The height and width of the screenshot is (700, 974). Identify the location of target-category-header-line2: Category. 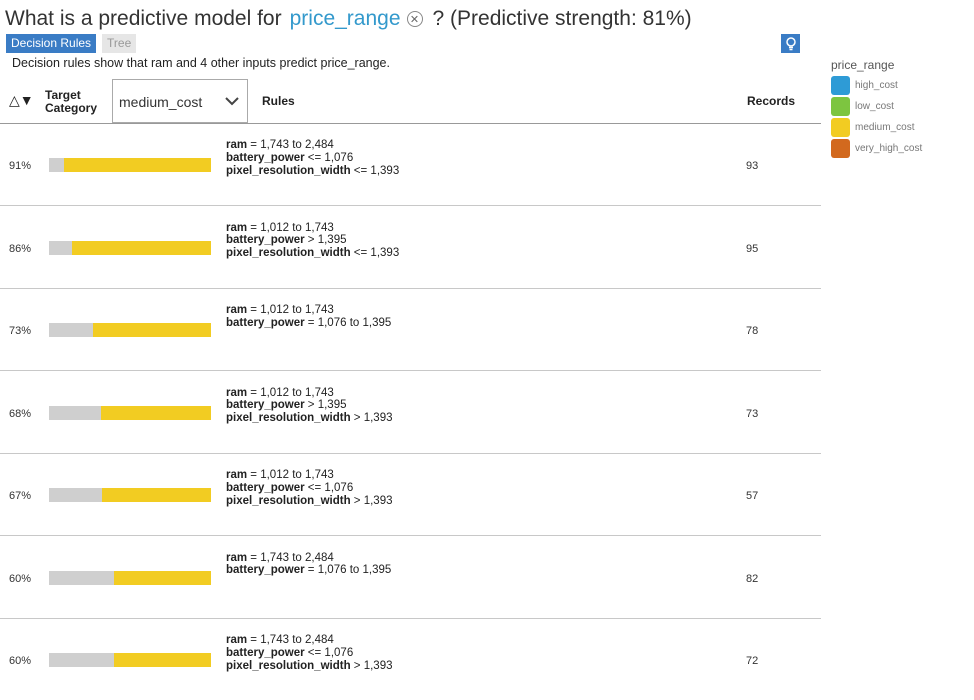
(71, 108).